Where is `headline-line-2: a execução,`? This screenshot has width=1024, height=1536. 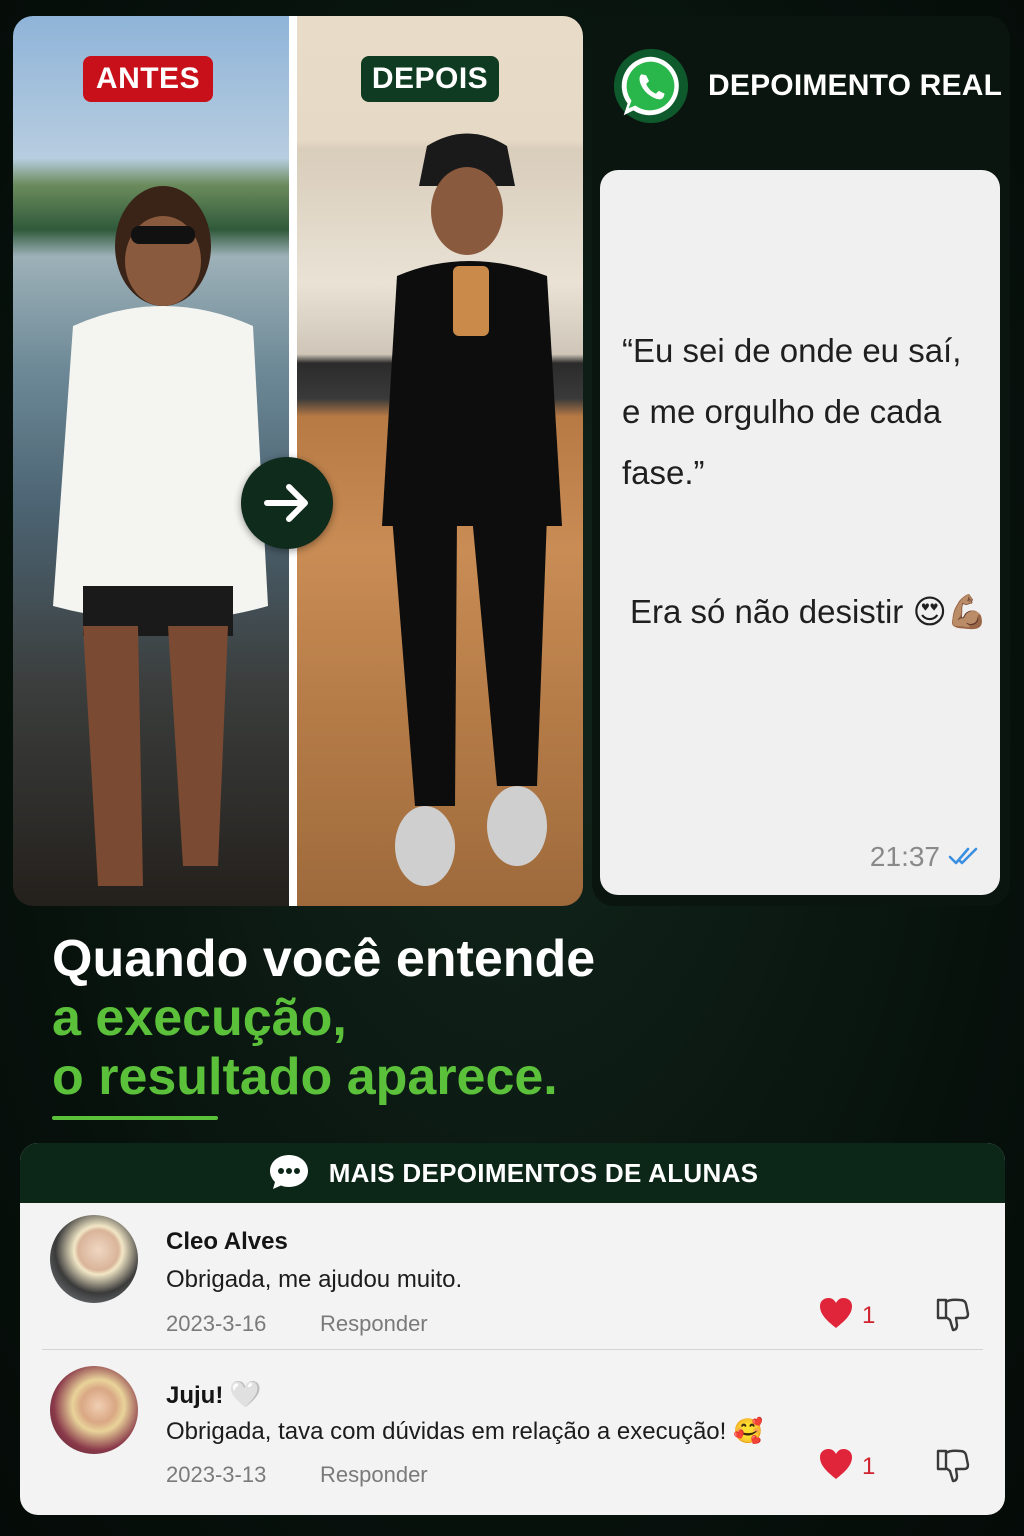 headline-line-2: a execução, is located at coordinates (199, 1018).